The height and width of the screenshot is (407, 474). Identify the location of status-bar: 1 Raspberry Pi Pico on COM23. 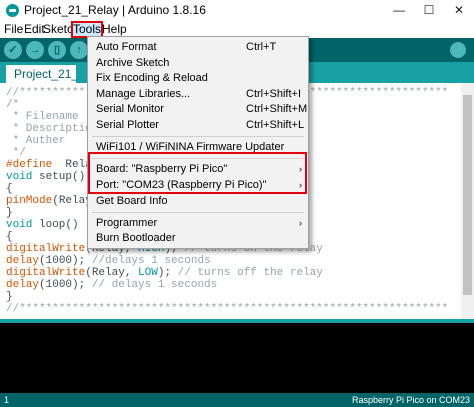
(237, 400).